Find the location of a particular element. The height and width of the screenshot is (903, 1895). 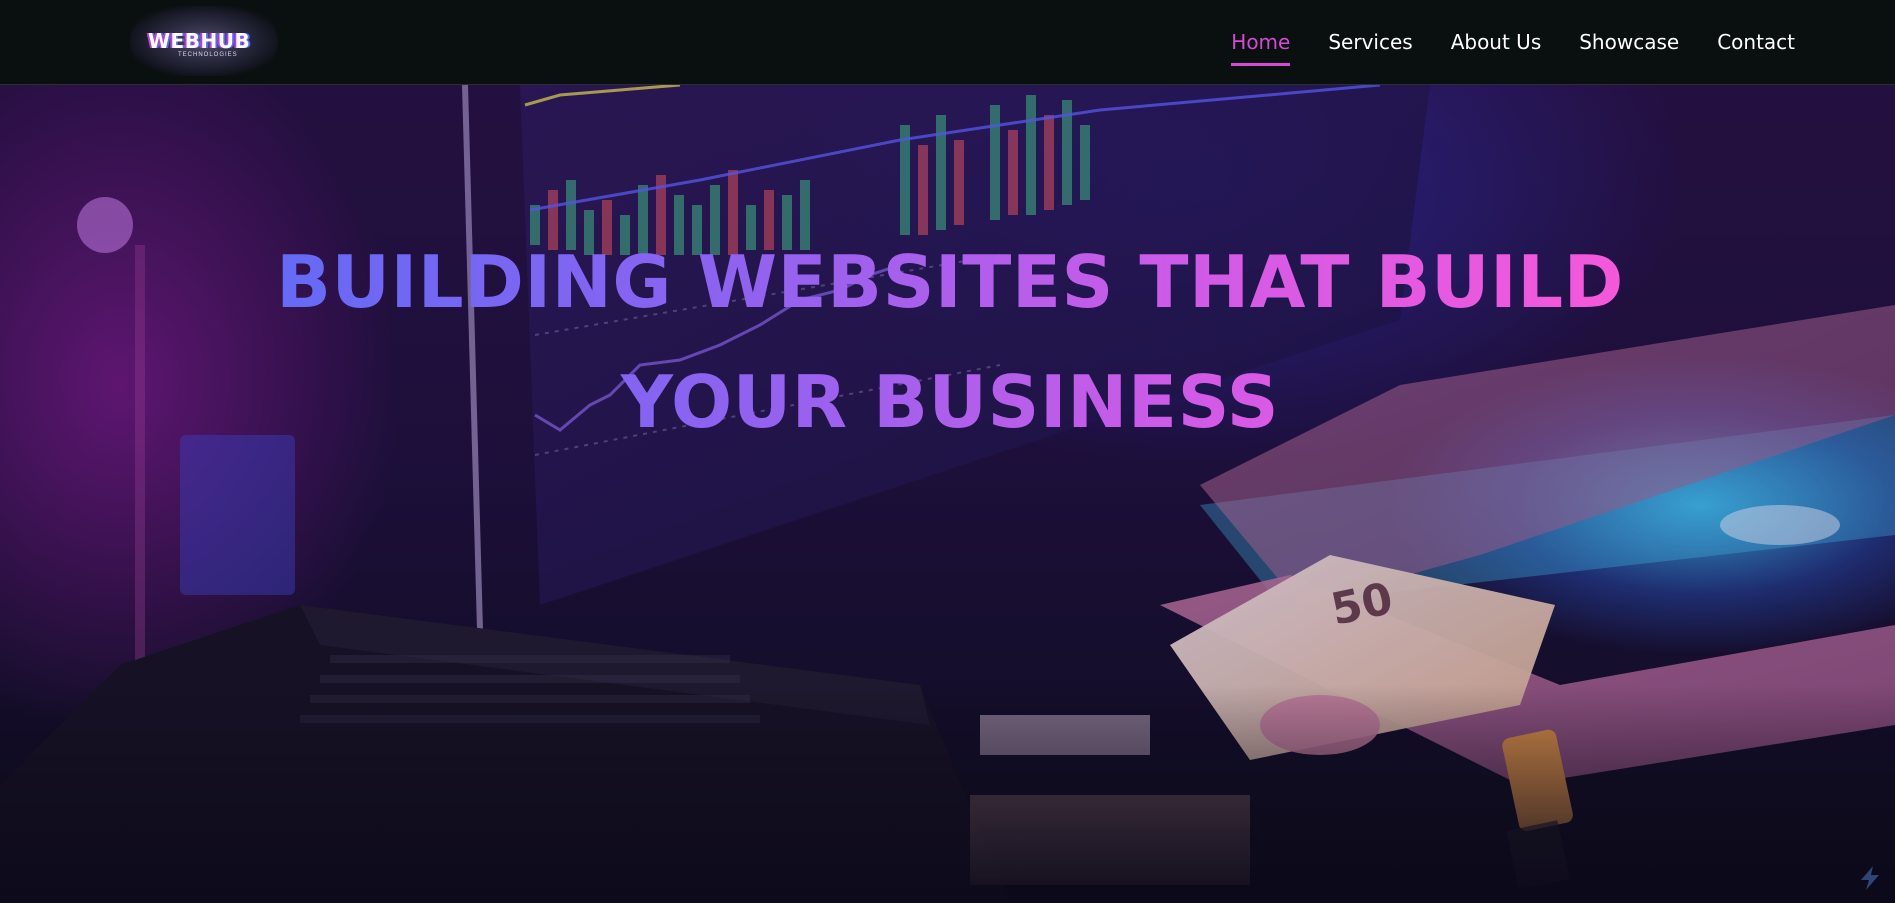

nav-item-about-us: About Us is located at coordinates (1496, 42).